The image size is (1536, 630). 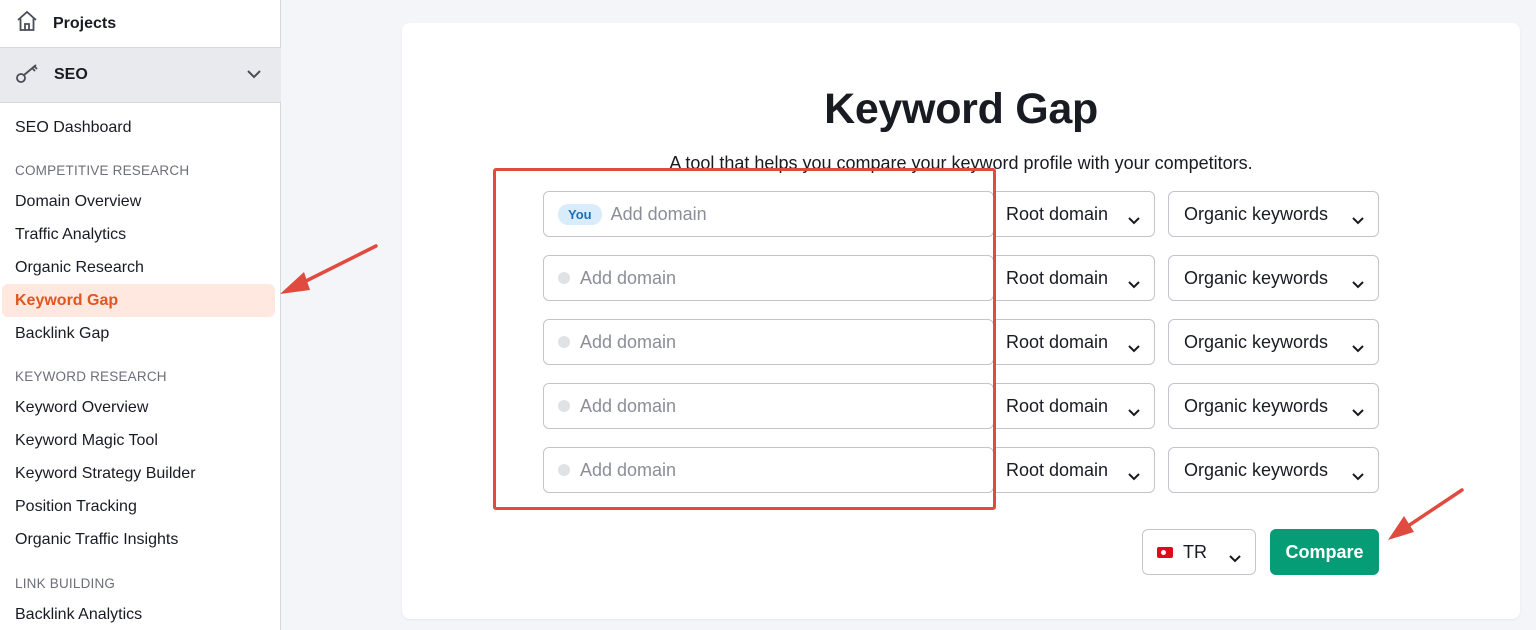 What do you see at coordinates (86, 441) in the screenshot?
I see `sidebar-item-keyword-magic-tool: Keyword Magic Tool` at bounding box center [86, 441].